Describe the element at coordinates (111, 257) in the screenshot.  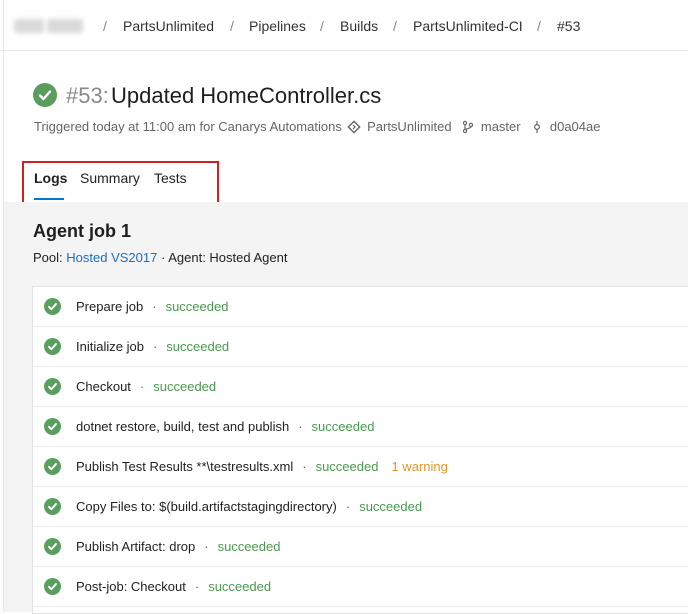
I see `pool-link: Hosted VS2017` at that location.